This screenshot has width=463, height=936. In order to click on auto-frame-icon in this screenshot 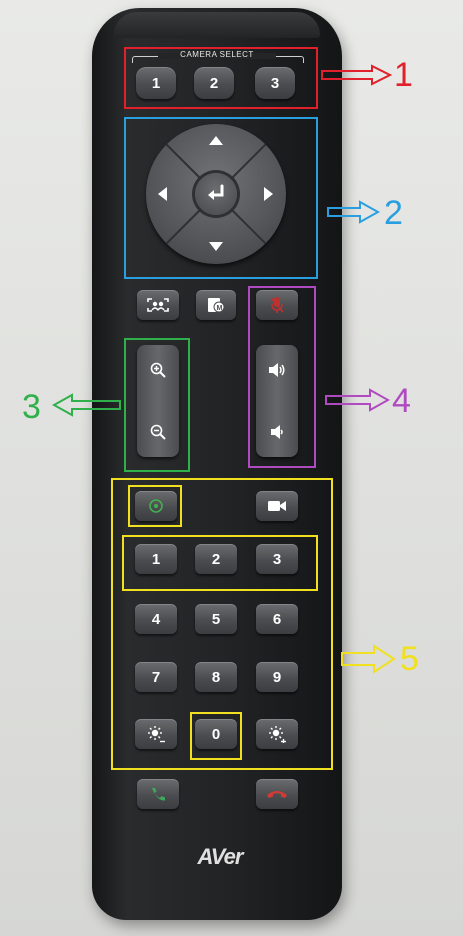, I will do `click(158, 305)`.